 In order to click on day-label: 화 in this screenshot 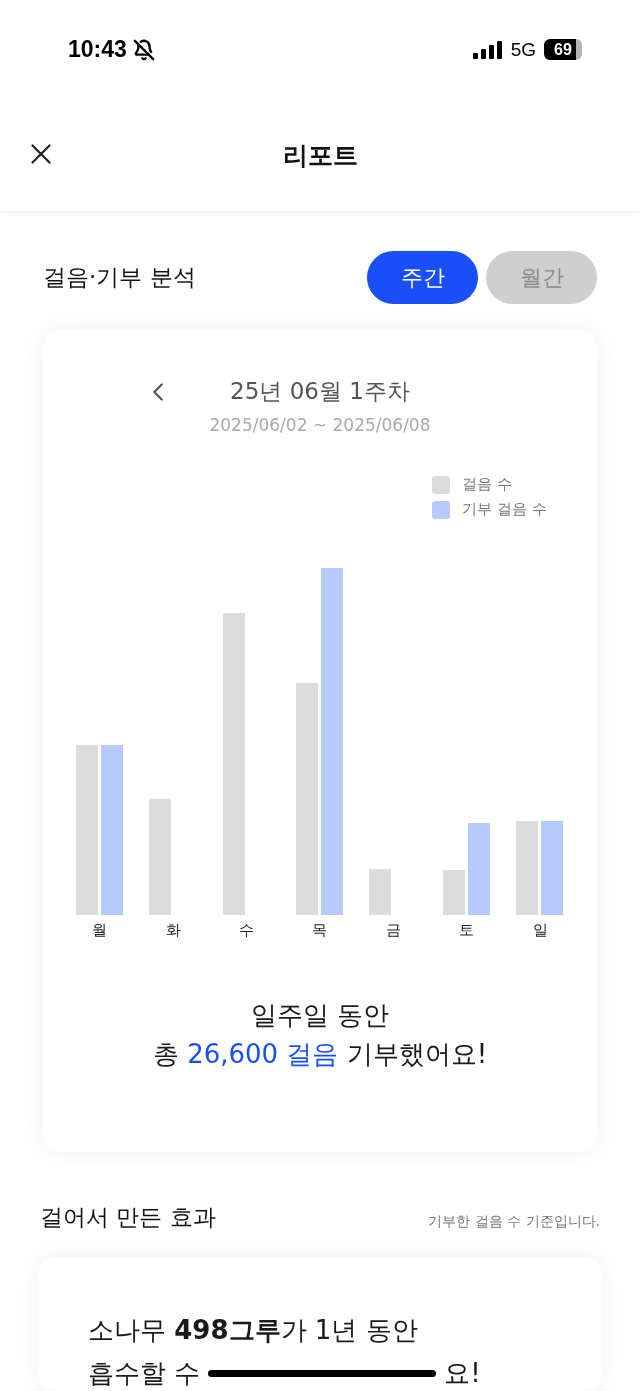, I will do `click(173, 931)`.